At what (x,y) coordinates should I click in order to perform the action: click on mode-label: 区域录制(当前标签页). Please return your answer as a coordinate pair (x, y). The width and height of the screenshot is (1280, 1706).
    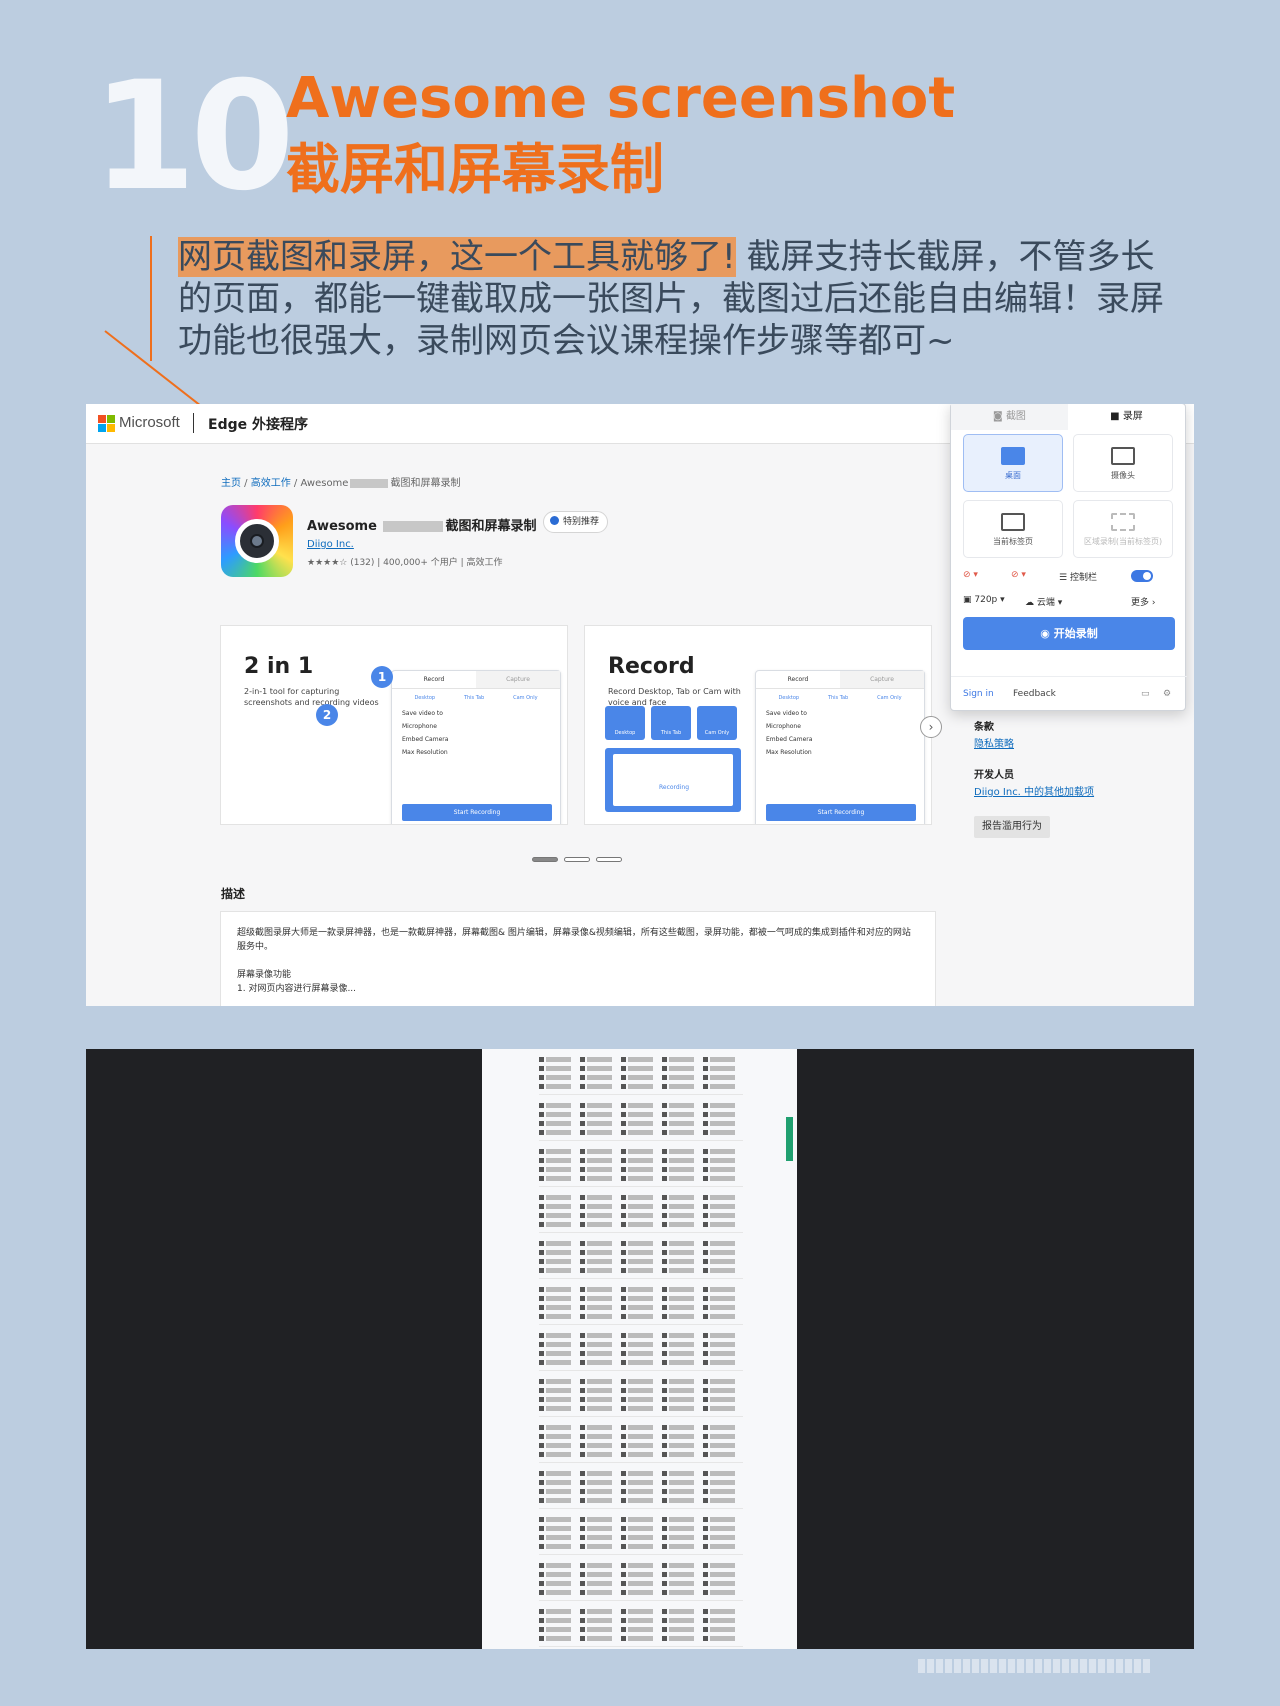
    Looking at the image, I should click on (1123, 541).